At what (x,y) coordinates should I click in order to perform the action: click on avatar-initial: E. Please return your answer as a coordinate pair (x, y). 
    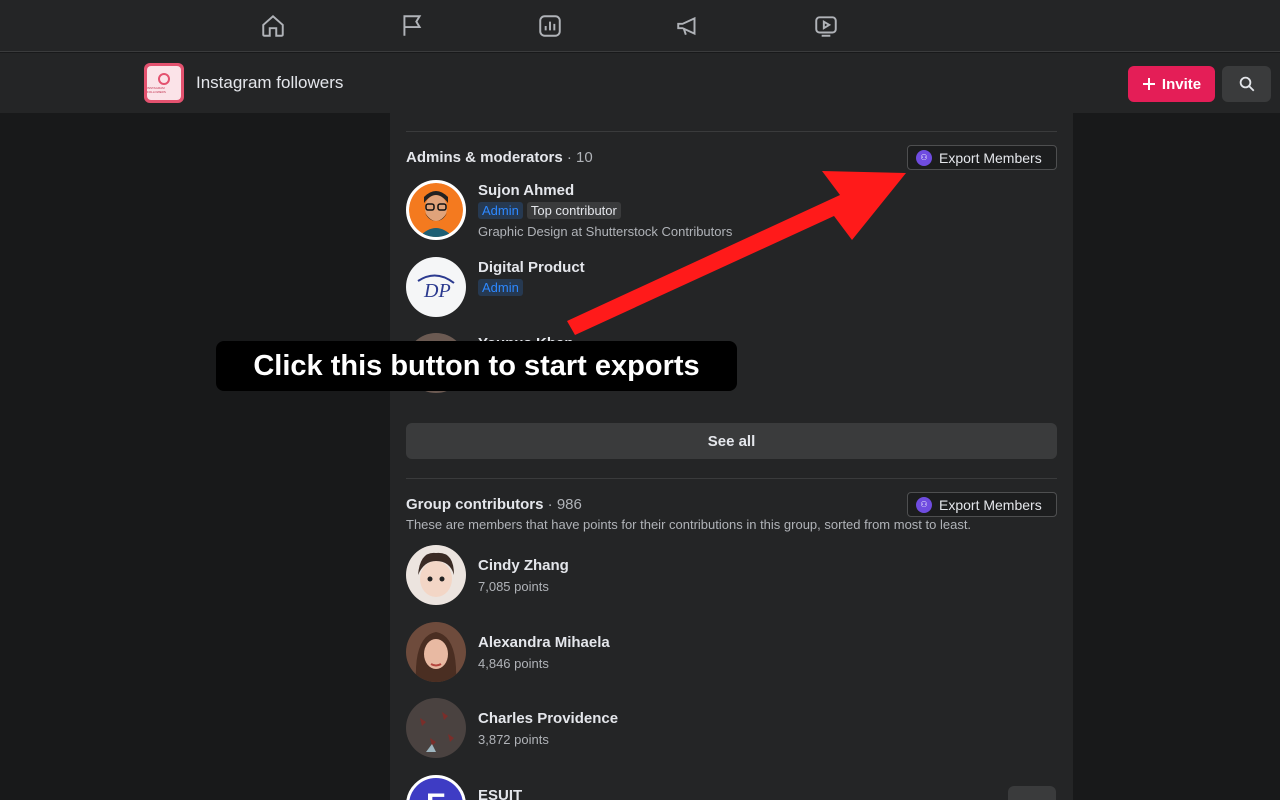
    Looking at the image, I should click on (436, 794).